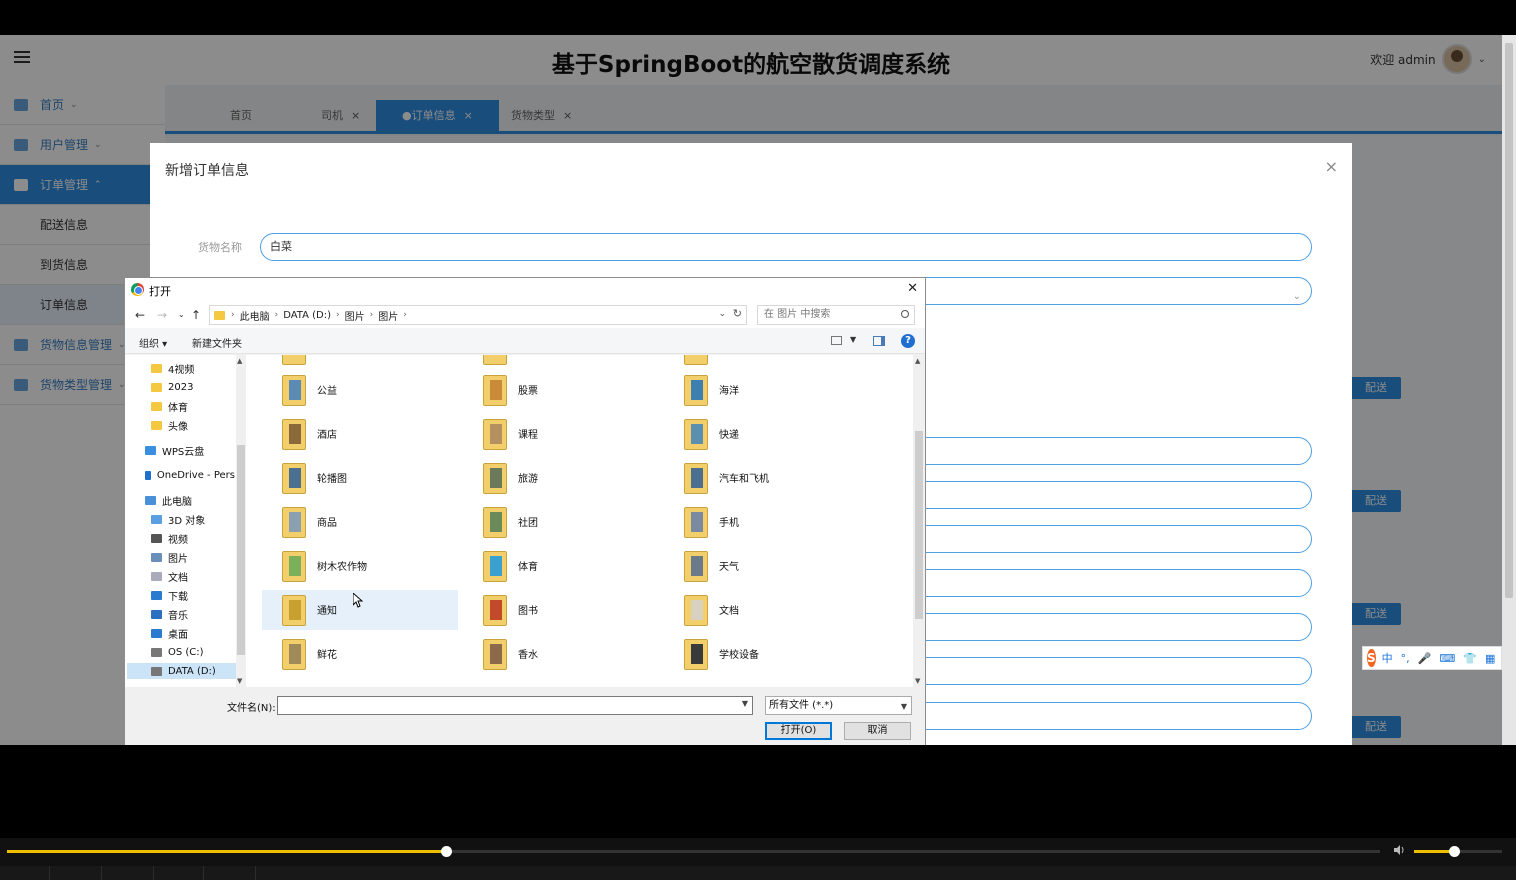  I want to click on file-item: 快递, so click(762, 434).